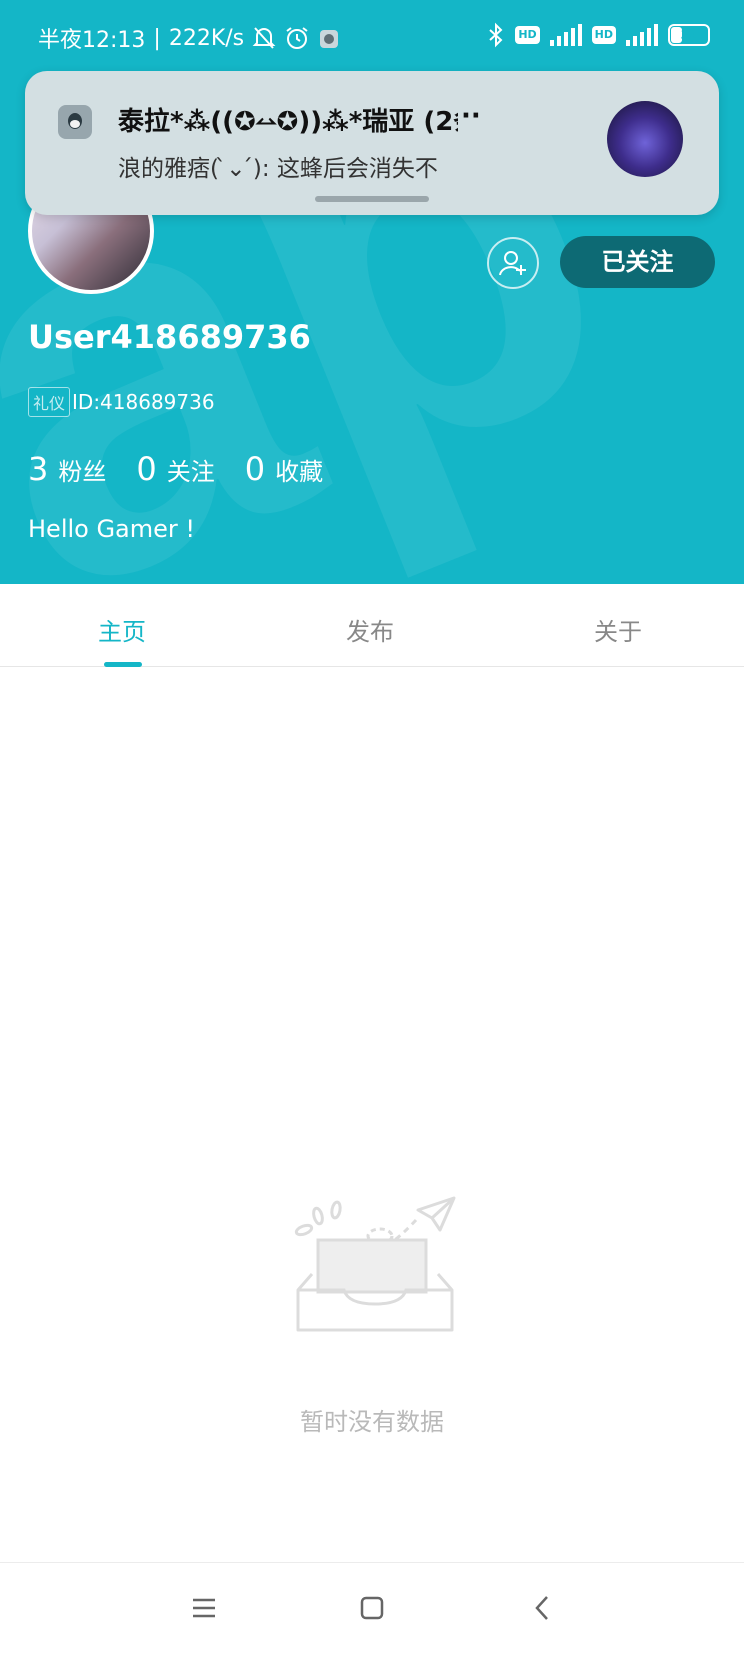 The width and height of the screenshot is (744, 1654). I want to click on status-net-speed: 222K/s, so click(206, 38).